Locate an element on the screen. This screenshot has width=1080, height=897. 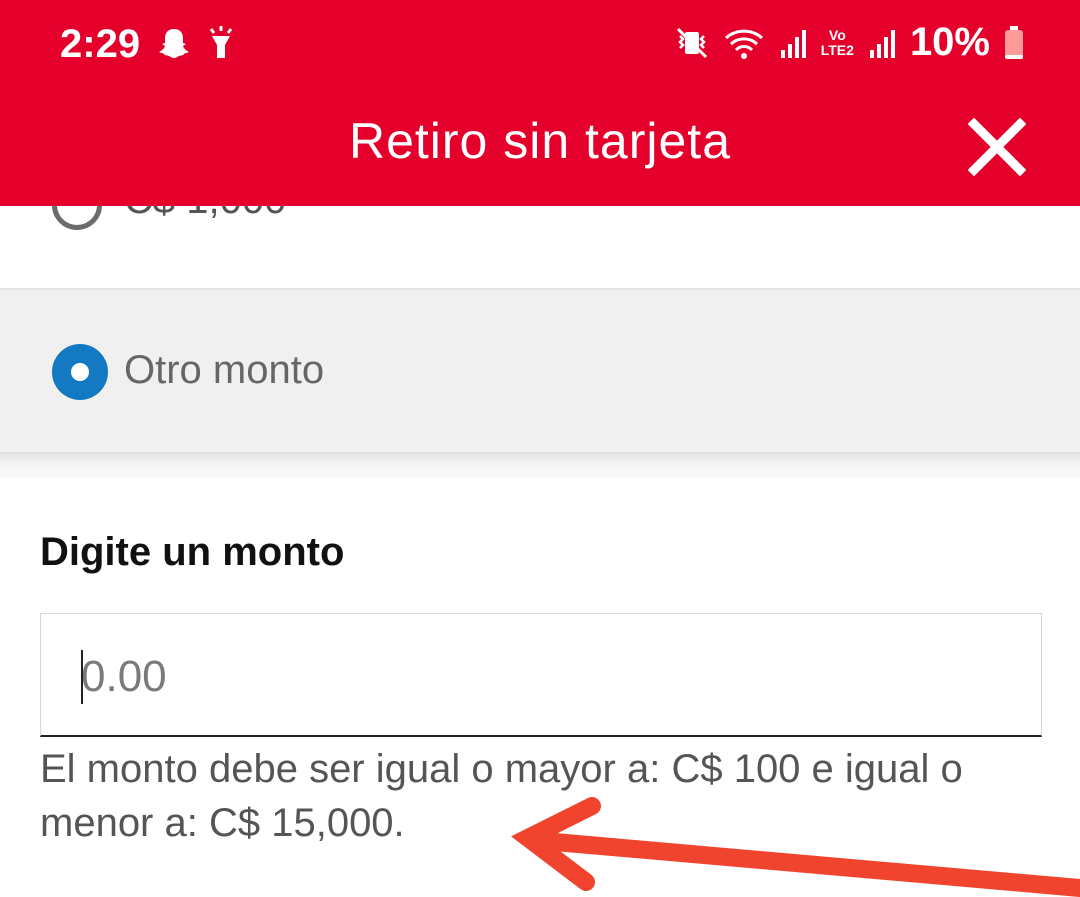
volte-label: Vo LTE2 is located at coordinates (837, 42).